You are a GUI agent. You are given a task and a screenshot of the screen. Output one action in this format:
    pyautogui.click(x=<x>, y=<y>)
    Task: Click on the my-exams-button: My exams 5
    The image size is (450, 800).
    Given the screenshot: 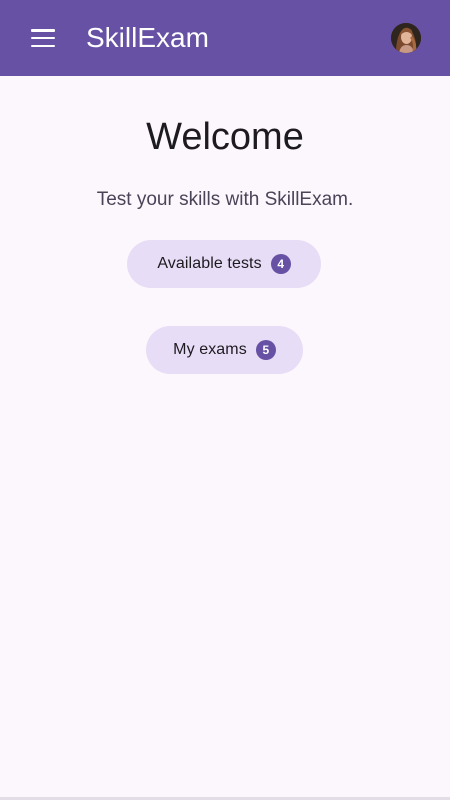 What is the action you would take?
    pyautogui.click(x=224, y=350)
    